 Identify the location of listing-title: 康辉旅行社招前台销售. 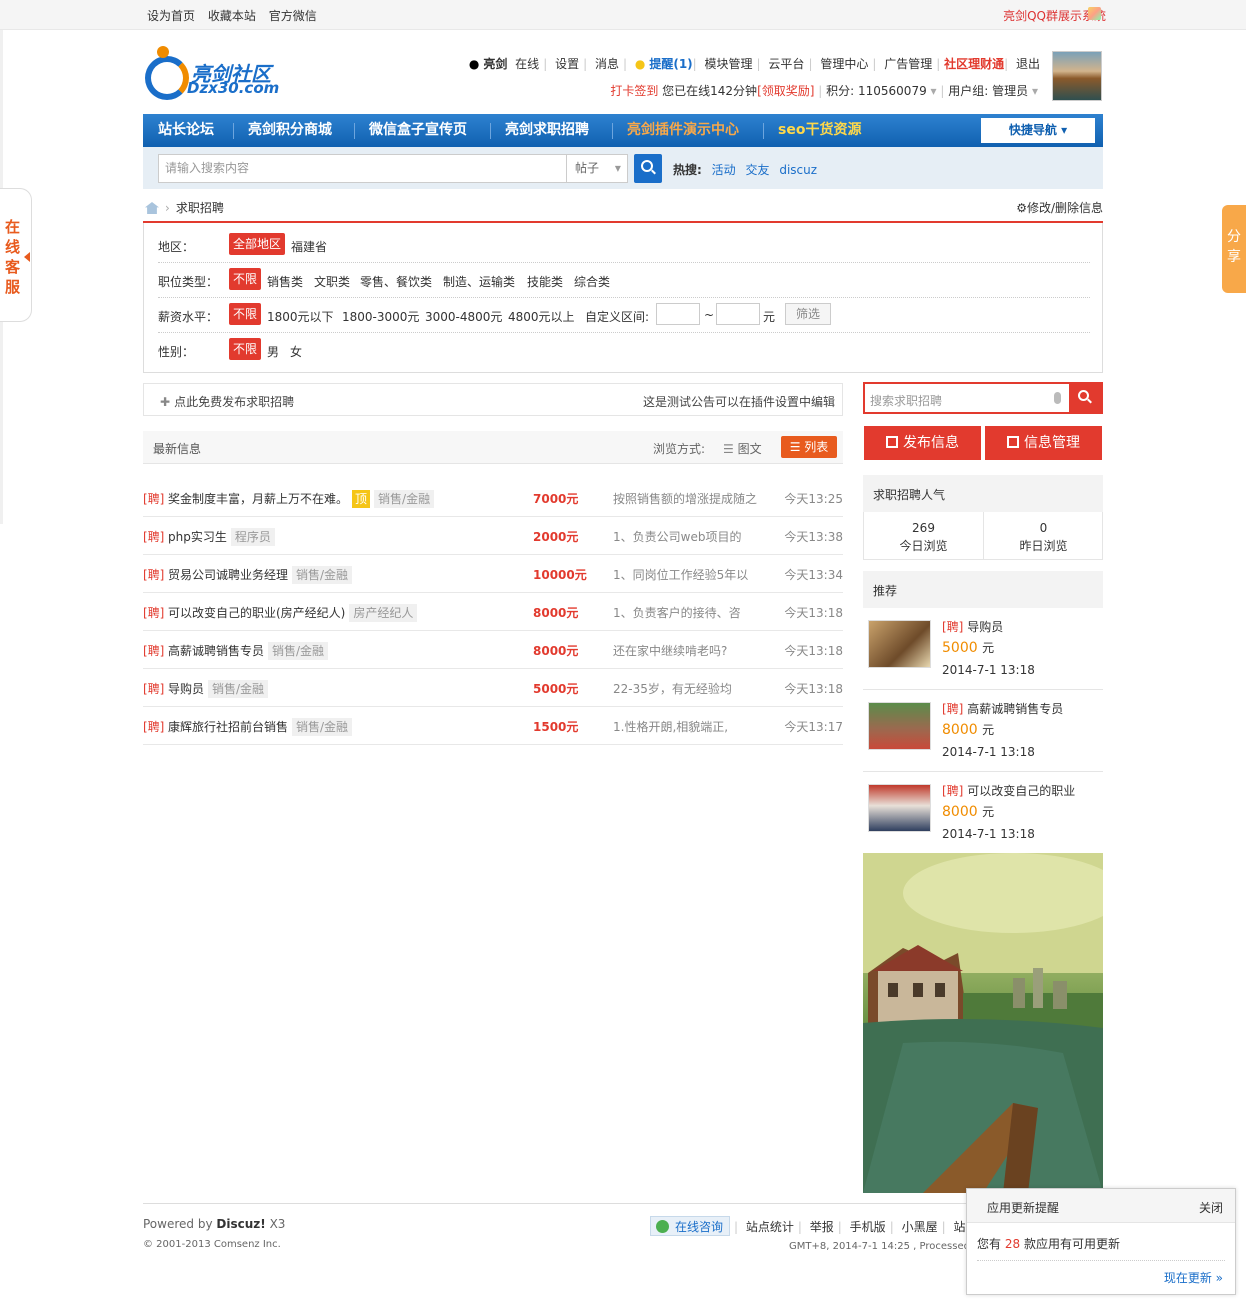
(228, 727).